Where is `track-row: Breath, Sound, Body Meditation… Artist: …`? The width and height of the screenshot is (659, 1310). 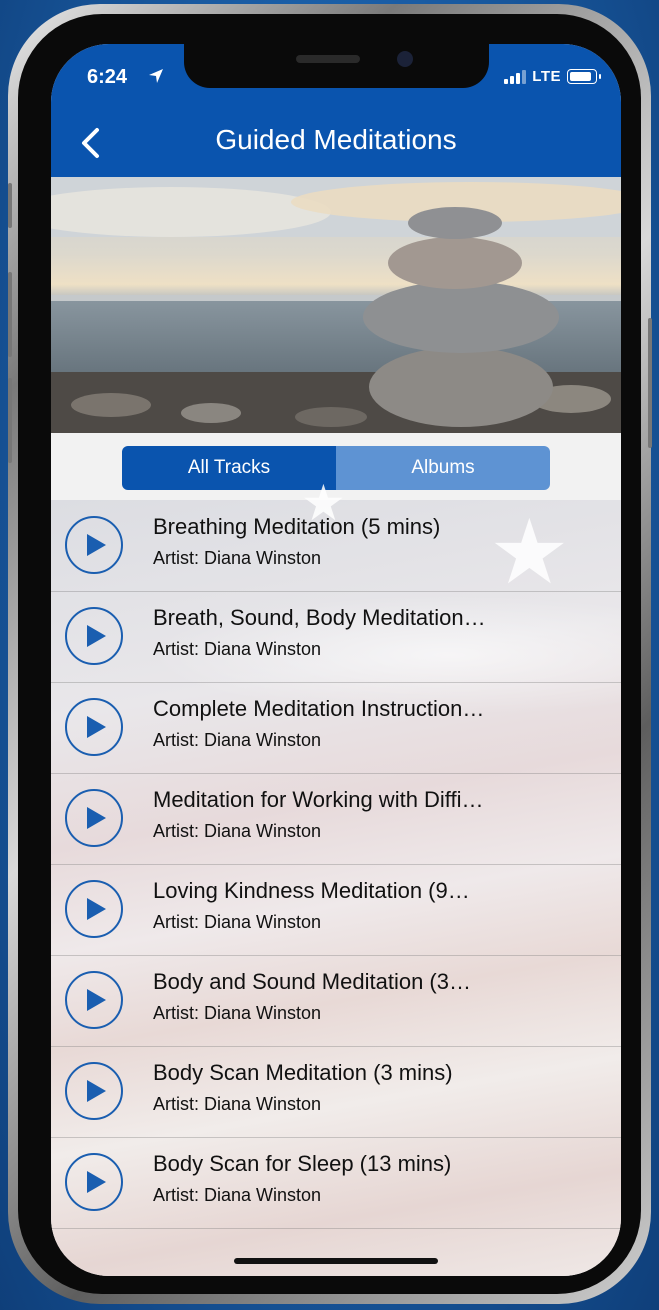
track-row: Breath, Sound, Body Meditation… Artist: … is located at coordinates (336, 637).